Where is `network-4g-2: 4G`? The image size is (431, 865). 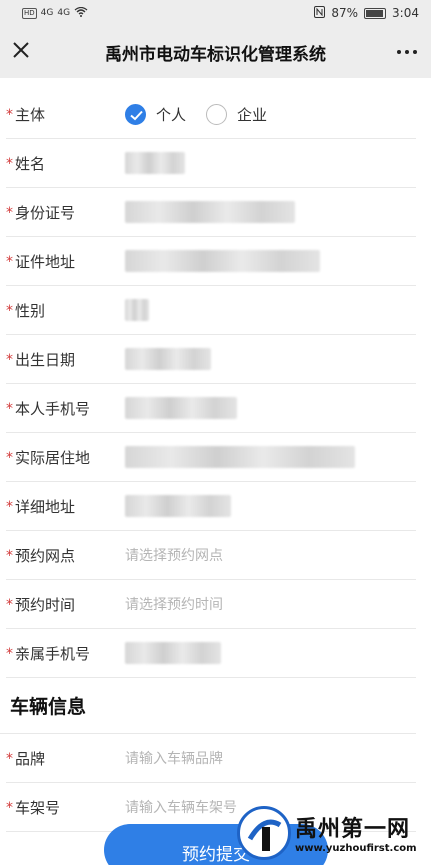
network-4g-2: 4G is located at coordinates (64, 13).